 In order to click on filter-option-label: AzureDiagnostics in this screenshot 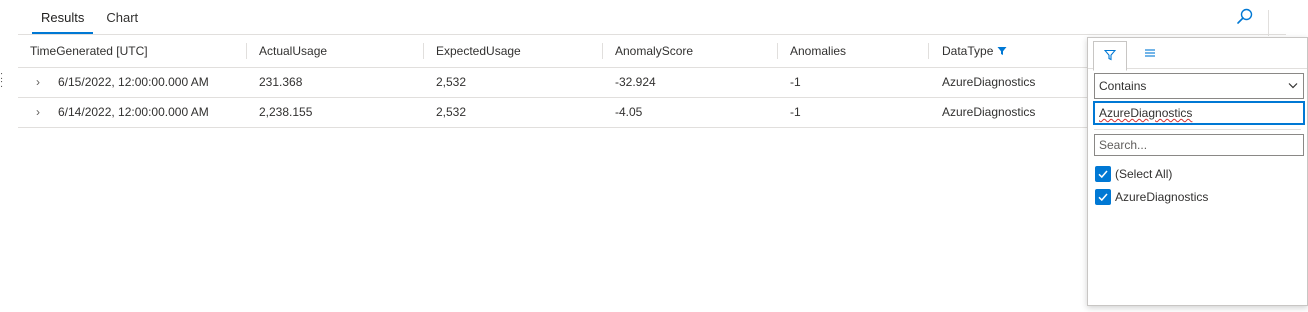, I will do `click(1162, 197)`.